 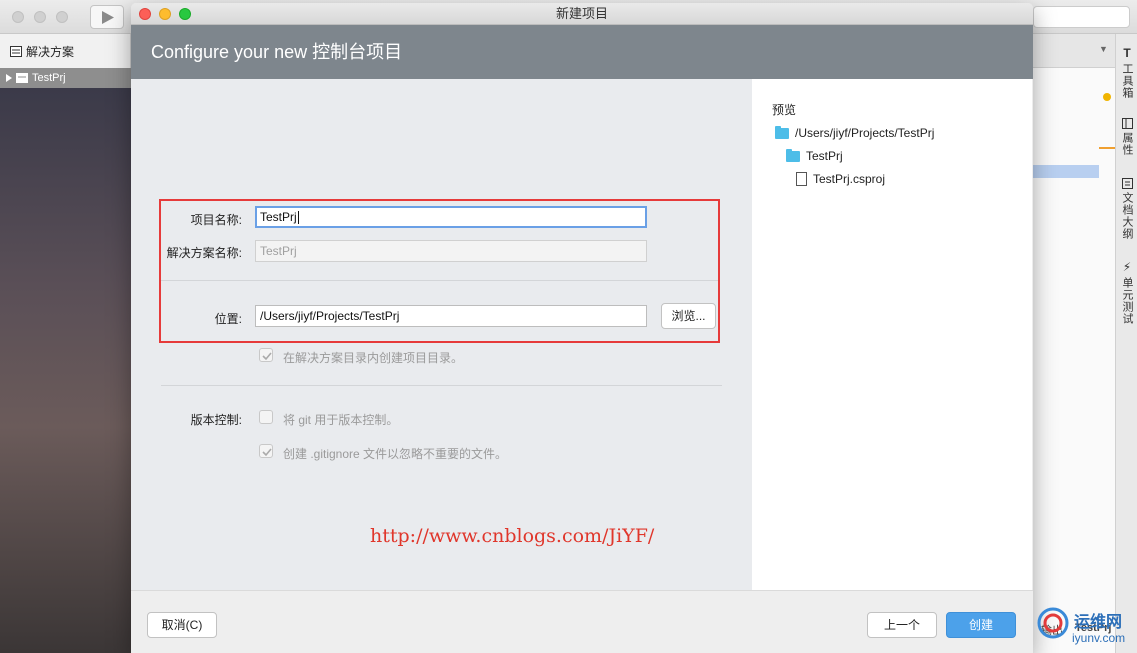 What do you see at coordinates (582, 621) in the screenshot?
I see `dialog-footer: 取消(C) 上一个 创建` at bounding box center [582, 621].